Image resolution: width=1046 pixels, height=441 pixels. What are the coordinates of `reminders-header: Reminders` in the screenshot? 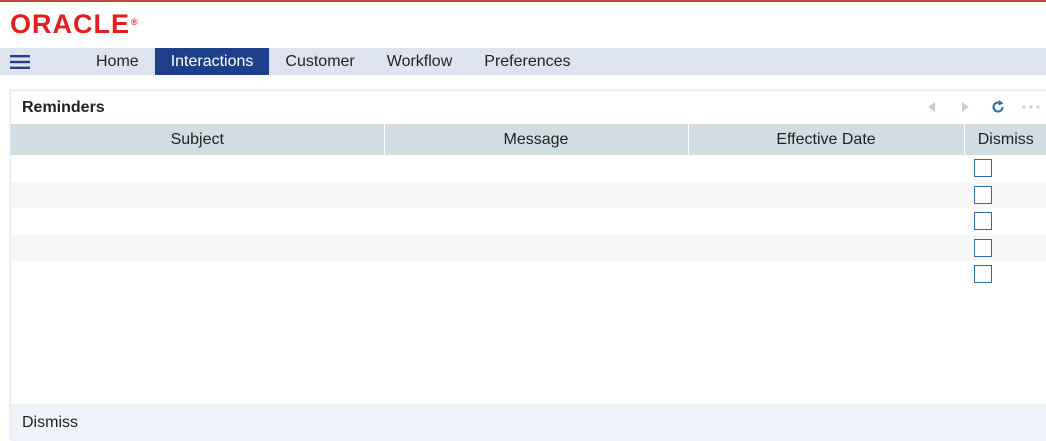 It's located at (528, 107).